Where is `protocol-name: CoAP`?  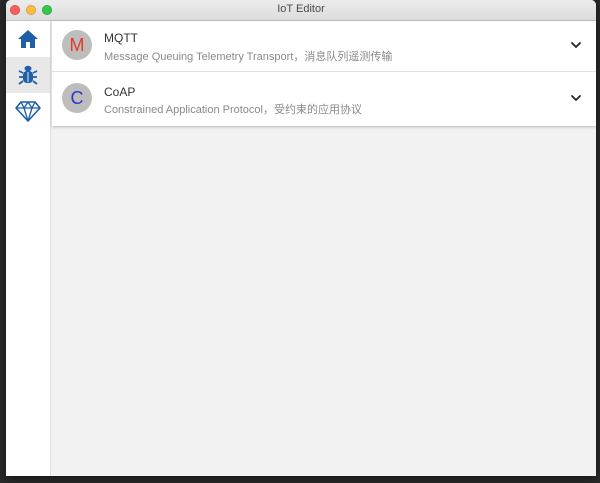
protocol-name: CoAP is located at coordinates (120, 92).